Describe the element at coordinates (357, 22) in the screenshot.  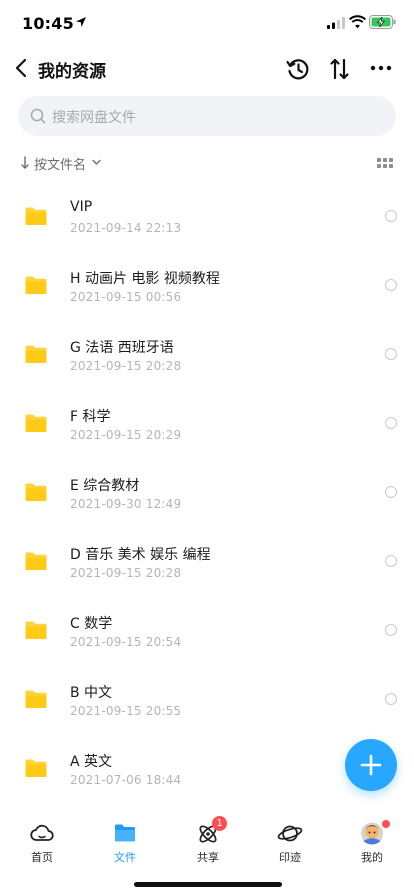
I see `wifi-icon` at that location.